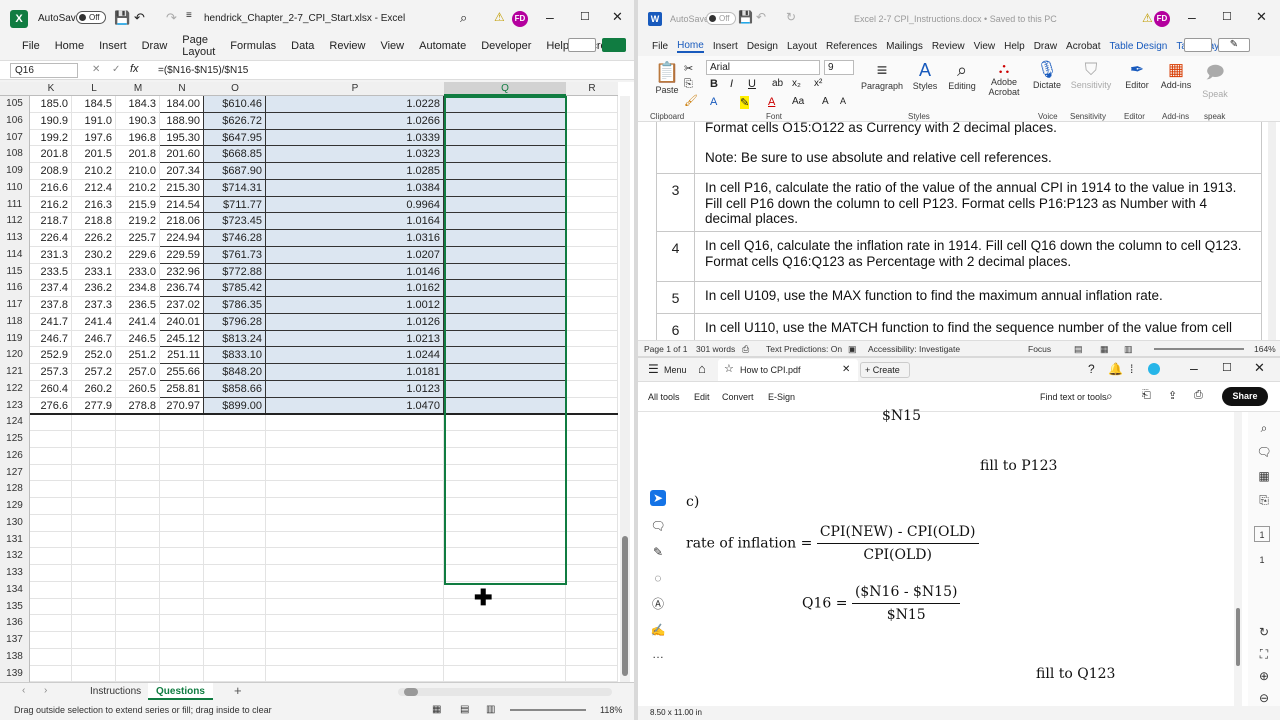  Describe the element at coordinates (94, 272) in the screenshot. I see `table-cell: 233.1` at that location.